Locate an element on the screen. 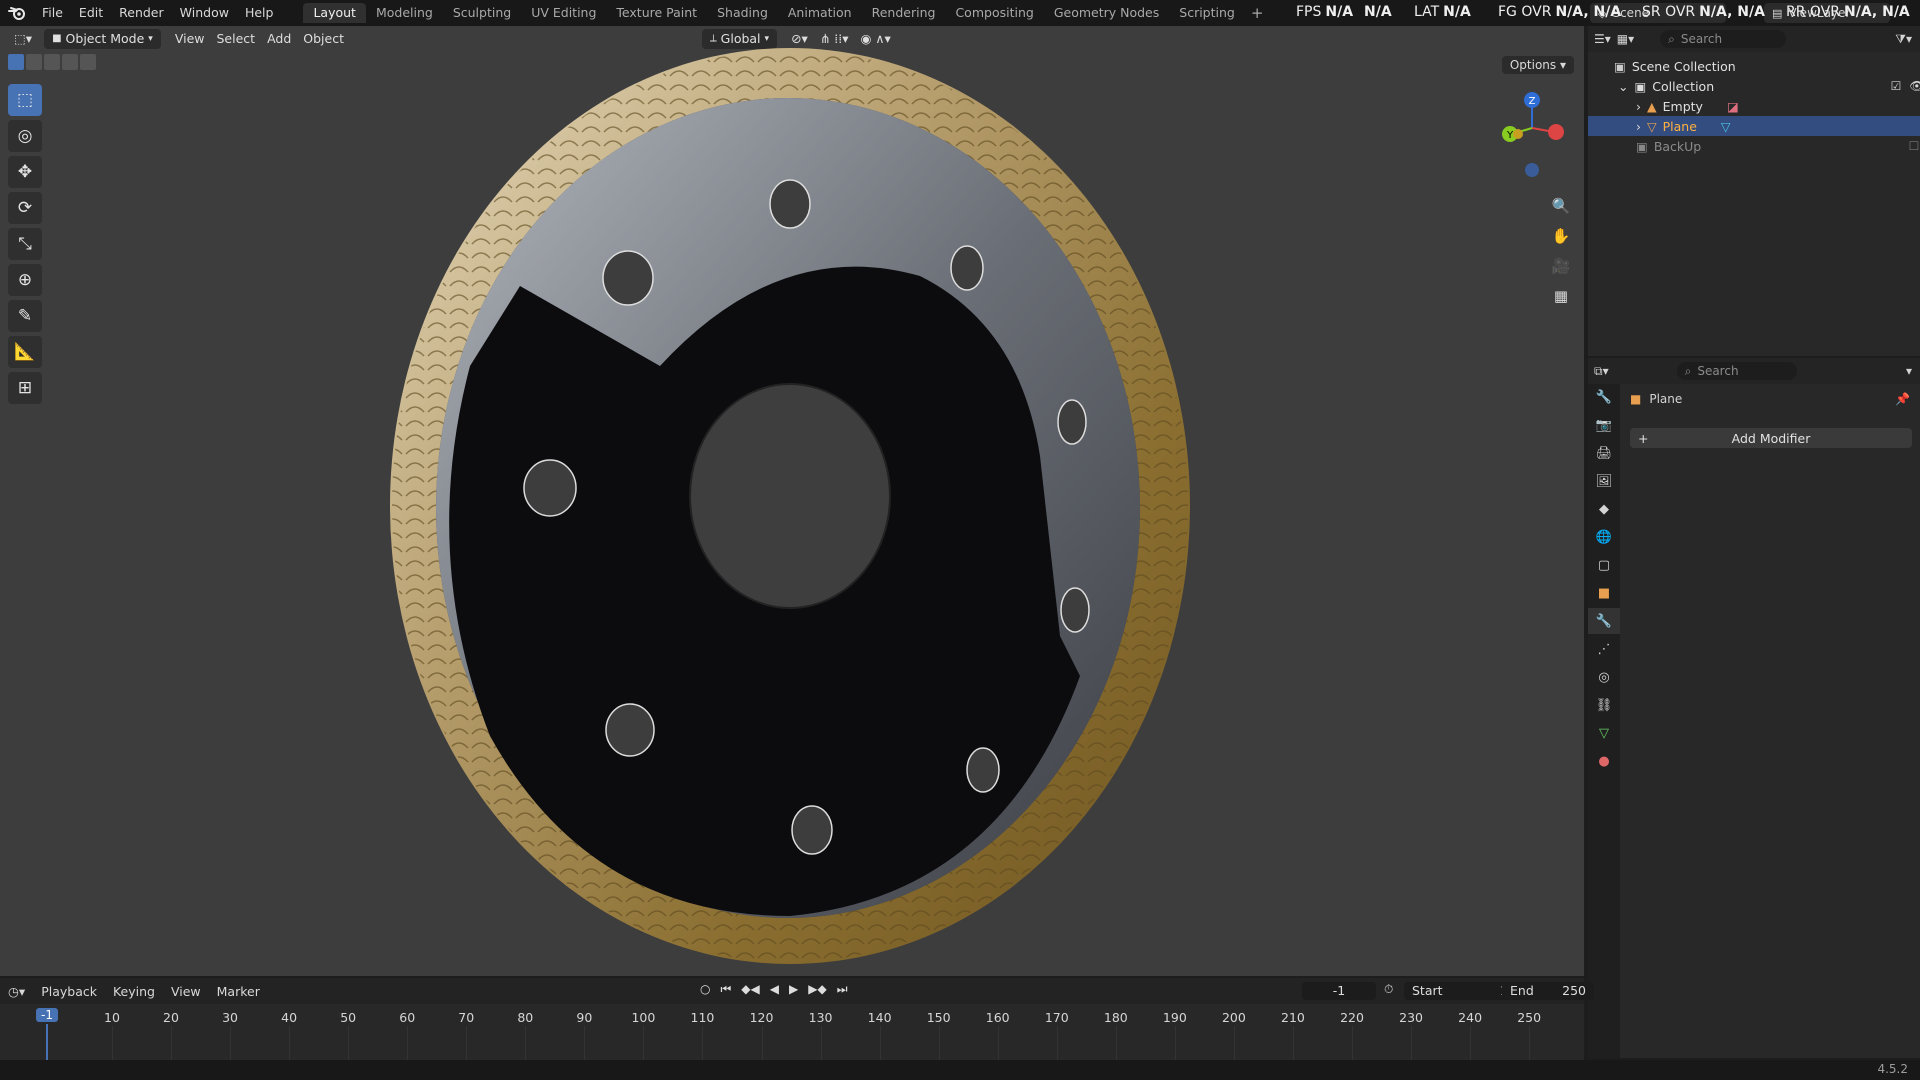 This screenshot has width=1920, height=1080. tool-tab-icon: 🔧 is located at coordinates (1604, 397).